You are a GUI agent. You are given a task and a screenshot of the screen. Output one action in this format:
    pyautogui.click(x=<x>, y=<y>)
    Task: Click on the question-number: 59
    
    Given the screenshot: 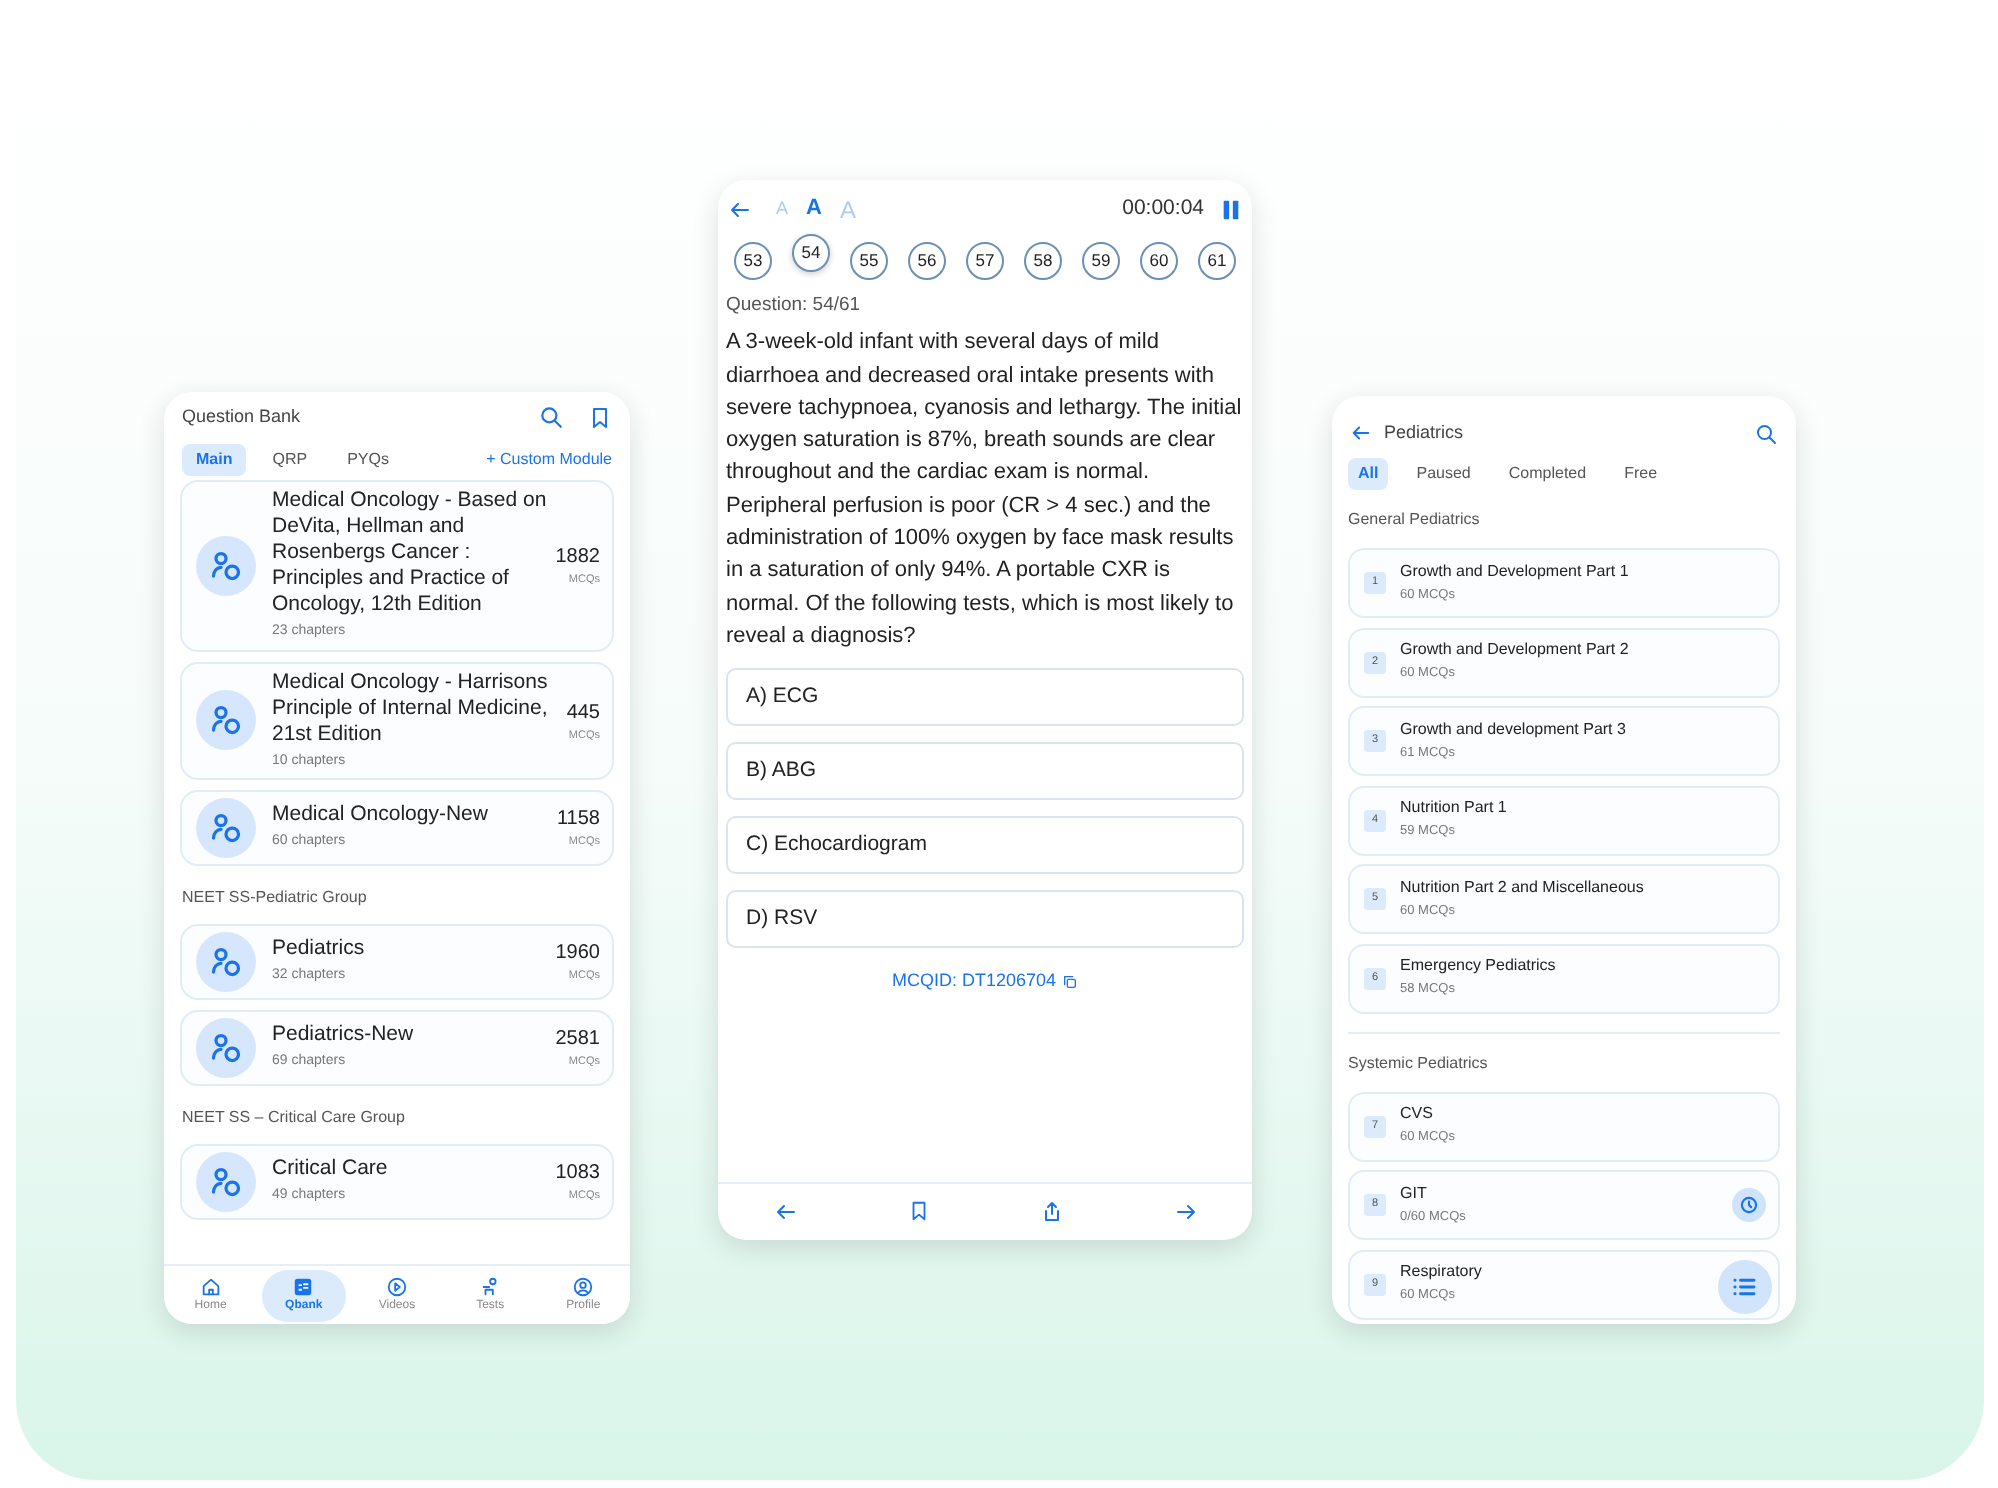 What is the action you would take?
    pyautogui.click(x=1101, y=261)
    